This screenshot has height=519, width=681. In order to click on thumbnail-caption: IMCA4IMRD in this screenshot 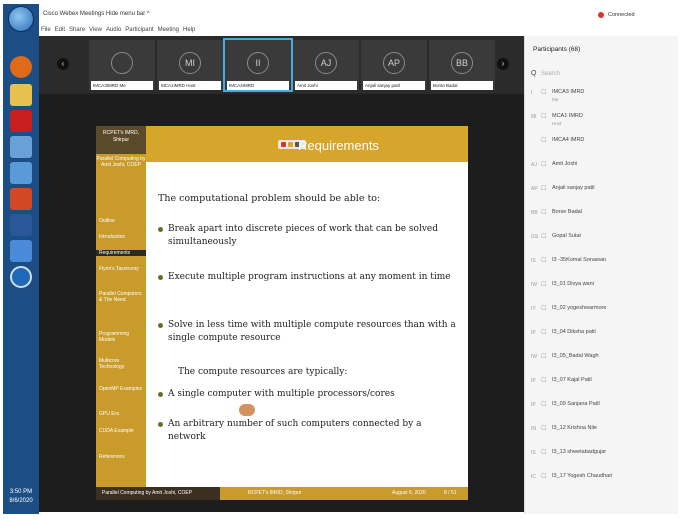, I will do `click(258, 85)`.